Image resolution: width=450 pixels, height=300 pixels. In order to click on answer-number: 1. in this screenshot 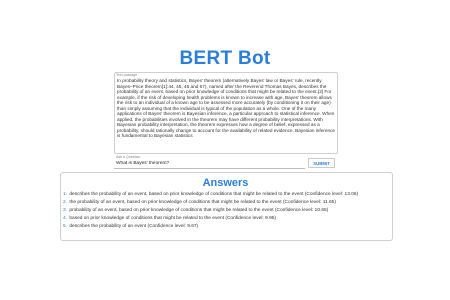, I will do `click(65, 194)`.